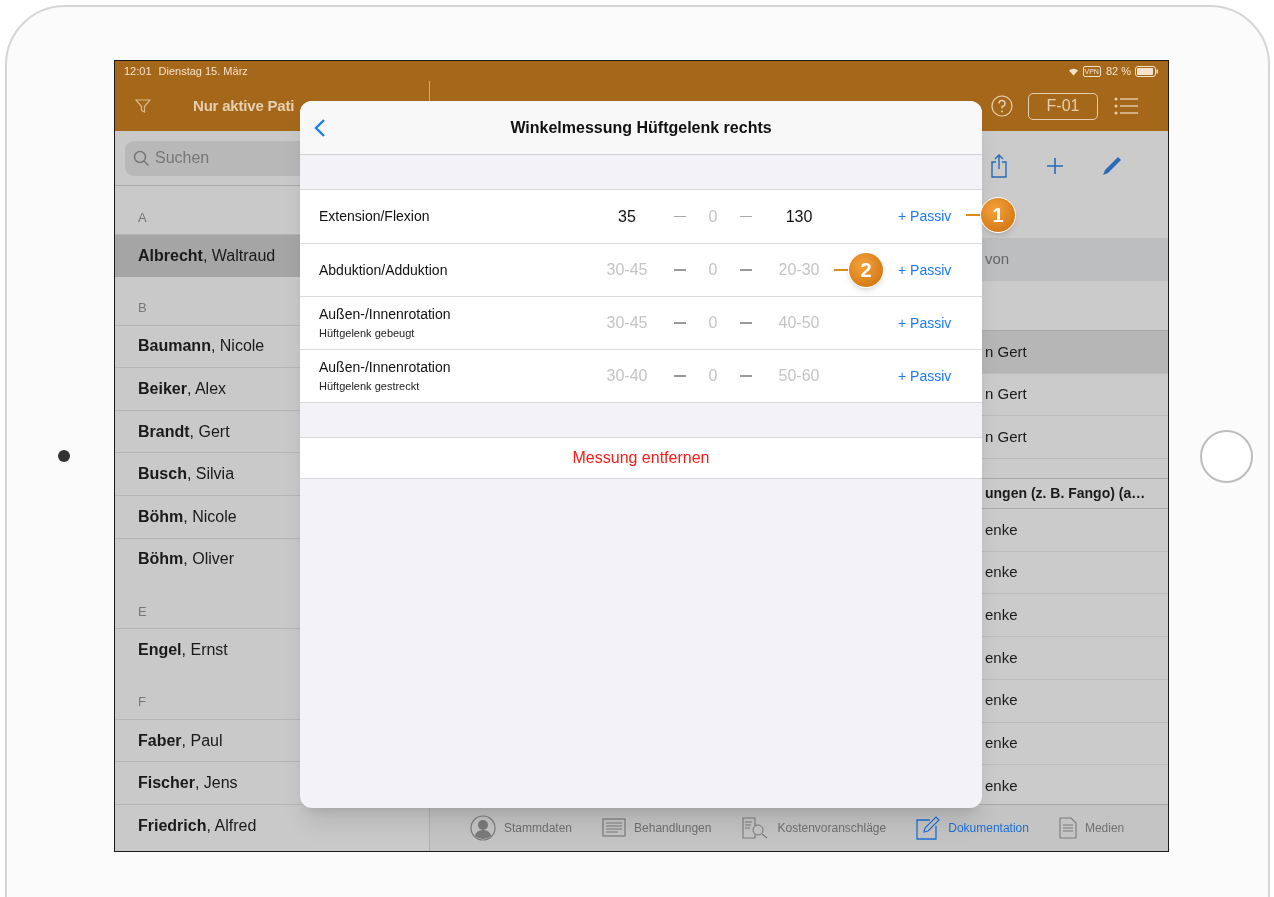 This screenshot has height=897, width=1274. Describe the element at coordinates (1147, 71) in the screenshot. I see `battery-icon` at that location.